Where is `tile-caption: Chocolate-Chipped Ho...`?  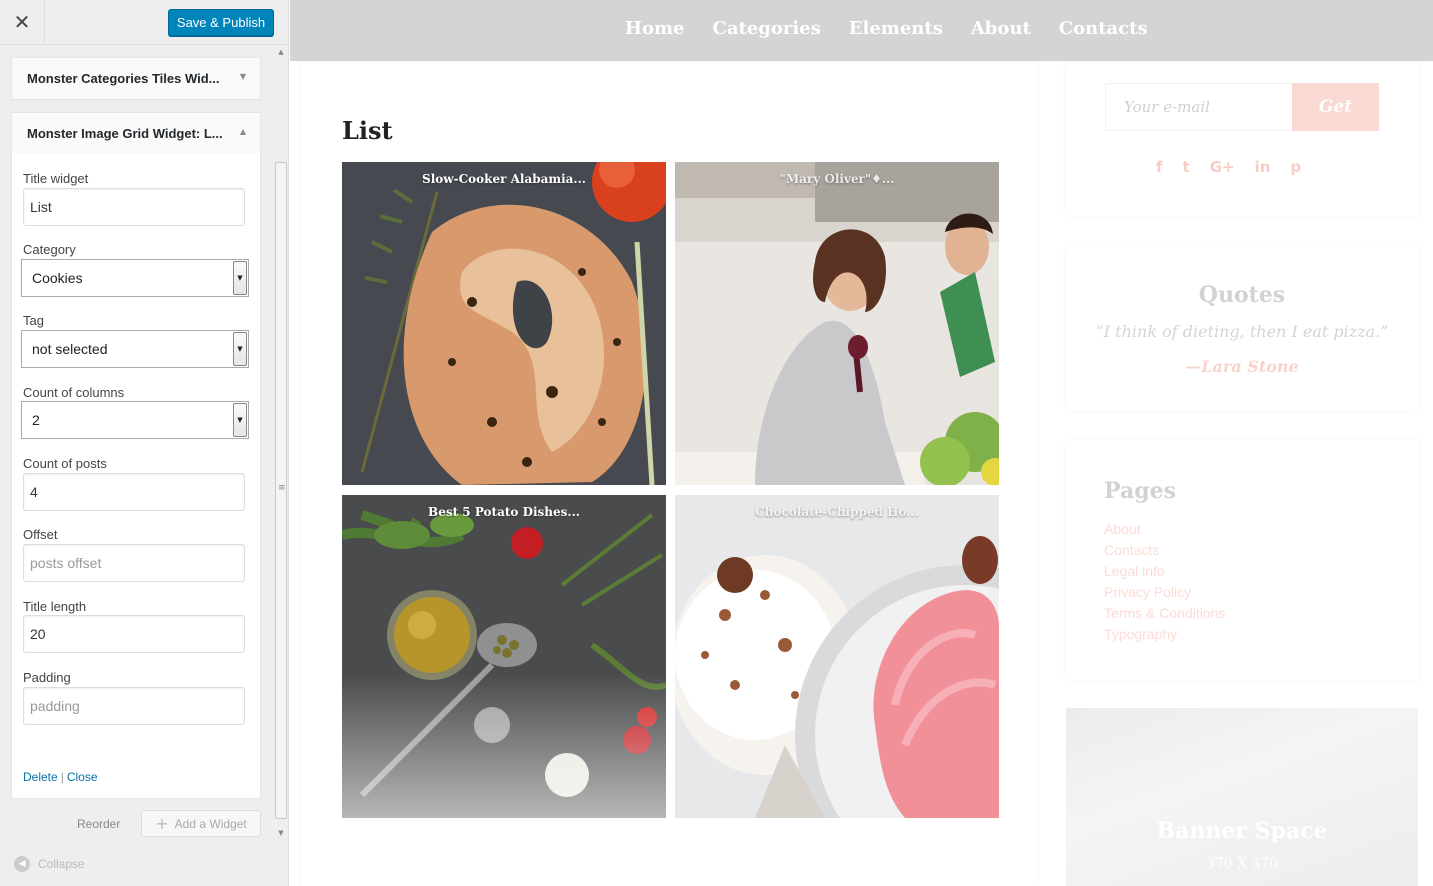 tile-caption: Chocolate-Chipped Ho... is located at coordinates (837, 512).